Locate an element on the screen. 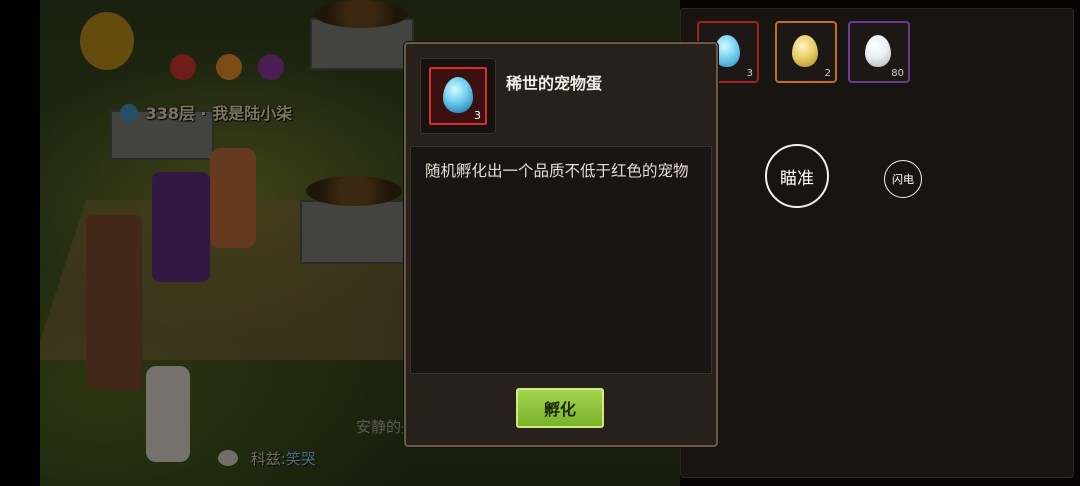 Image resolution: width=1080 pixels, height=486 pixels. left-screen-edge is located at coordinates (20, 243).